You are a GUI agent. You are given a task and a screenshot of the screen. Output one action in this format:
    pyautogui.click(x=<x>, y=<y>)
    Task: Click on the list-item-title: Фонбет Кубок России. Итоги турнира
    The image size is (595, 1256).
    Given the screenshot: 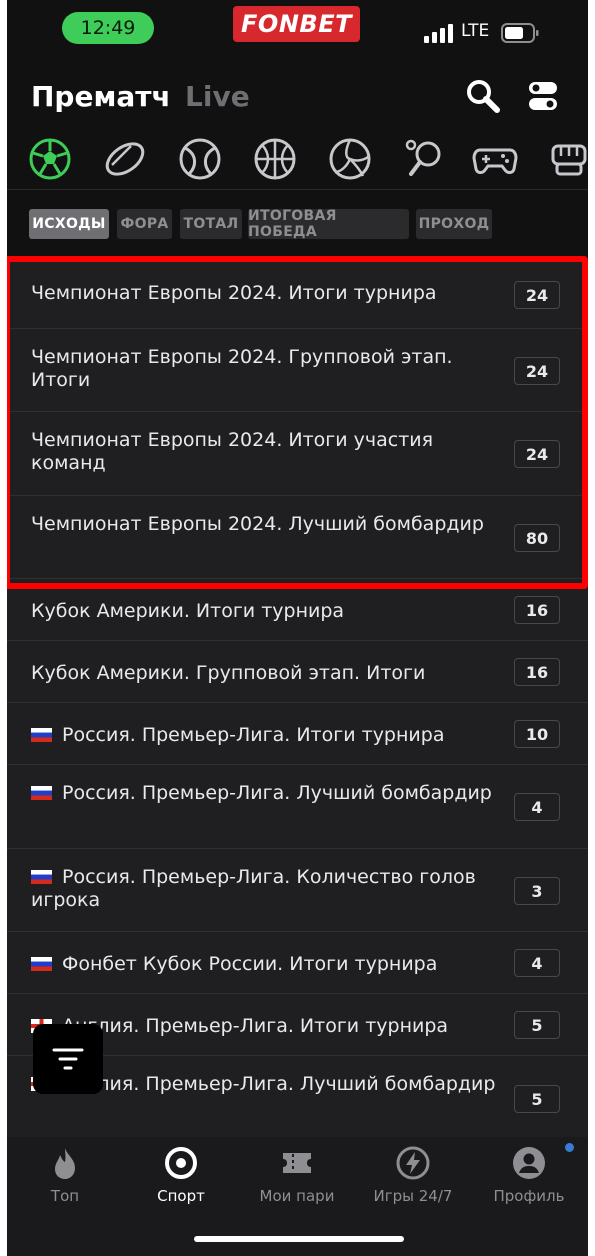 What is the action you would take?
    pyautogui.click(x=264, y=964)
    